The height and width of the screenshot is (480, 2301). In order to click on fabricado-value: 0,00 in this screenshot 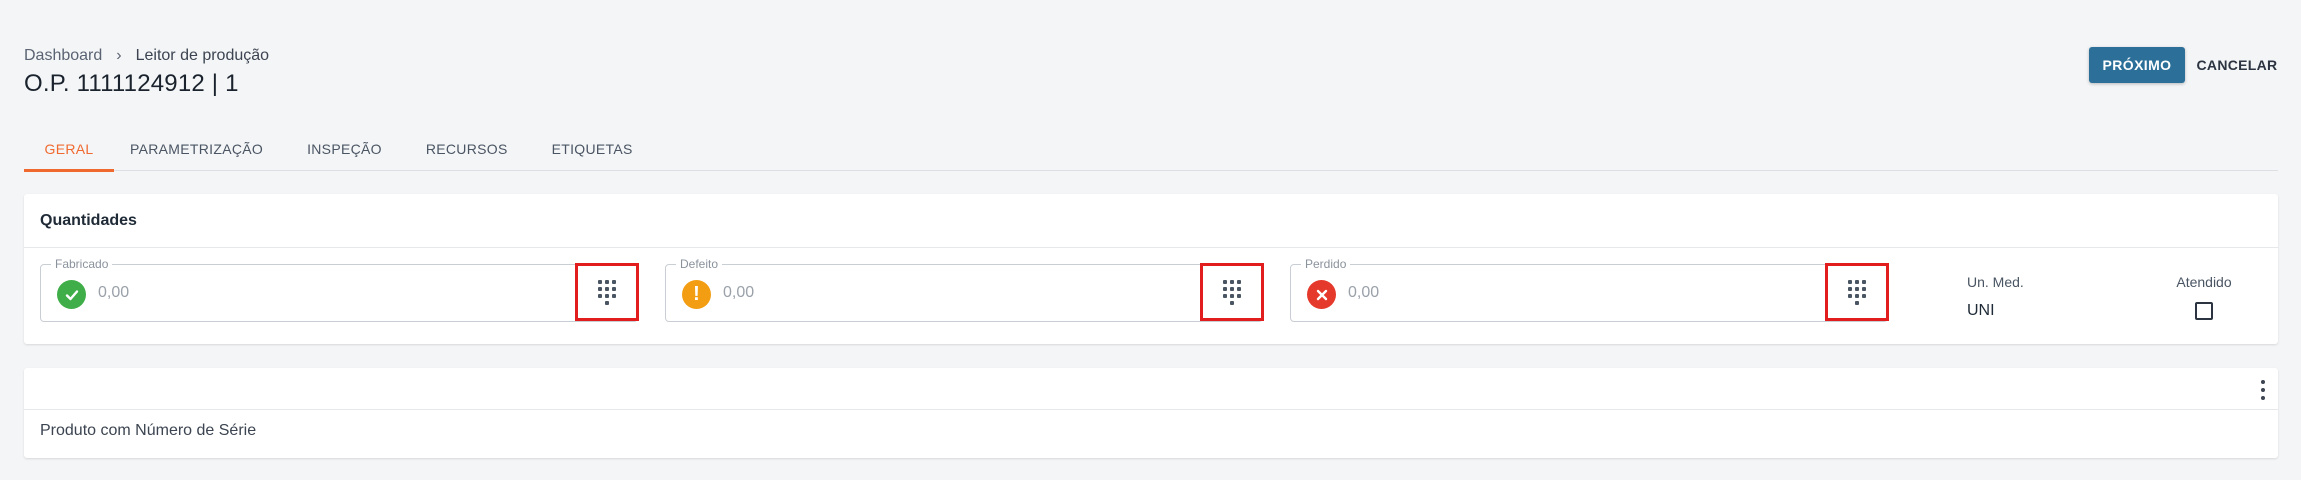, I will do `click(113, 293)`.